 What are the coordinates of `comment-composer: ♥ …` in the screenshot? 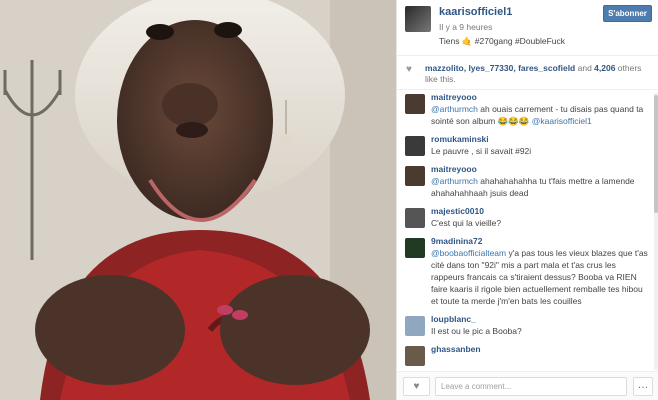 It's located at (527, 385).